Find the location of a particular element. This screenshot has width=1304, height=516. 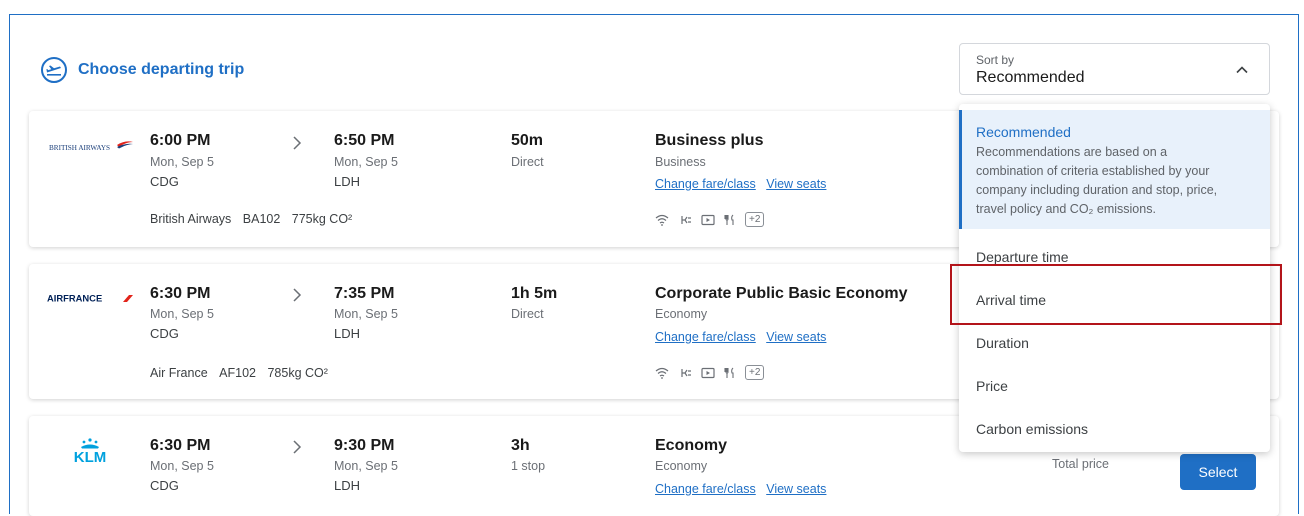

klm-logo-icon: KLM is located at coordinates (90, 452).